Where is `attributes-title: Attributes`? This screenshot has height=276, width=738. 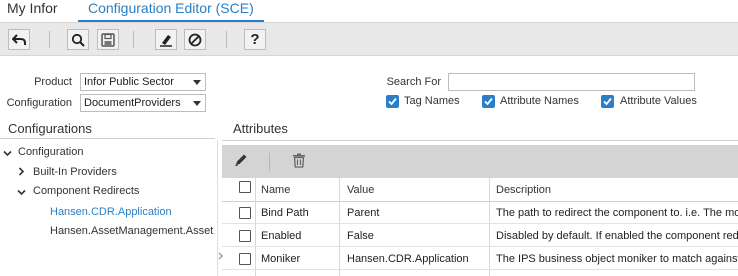
attributes-title: Attributes is located at coordinates (260, 128).